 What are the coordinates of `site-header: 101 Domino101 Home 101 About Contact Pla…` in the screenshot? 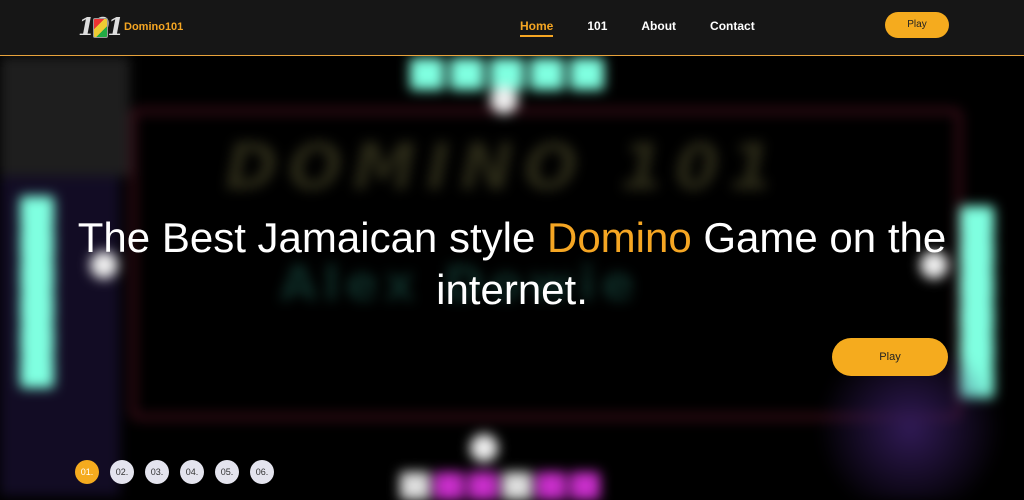 It's located at (512, 28).